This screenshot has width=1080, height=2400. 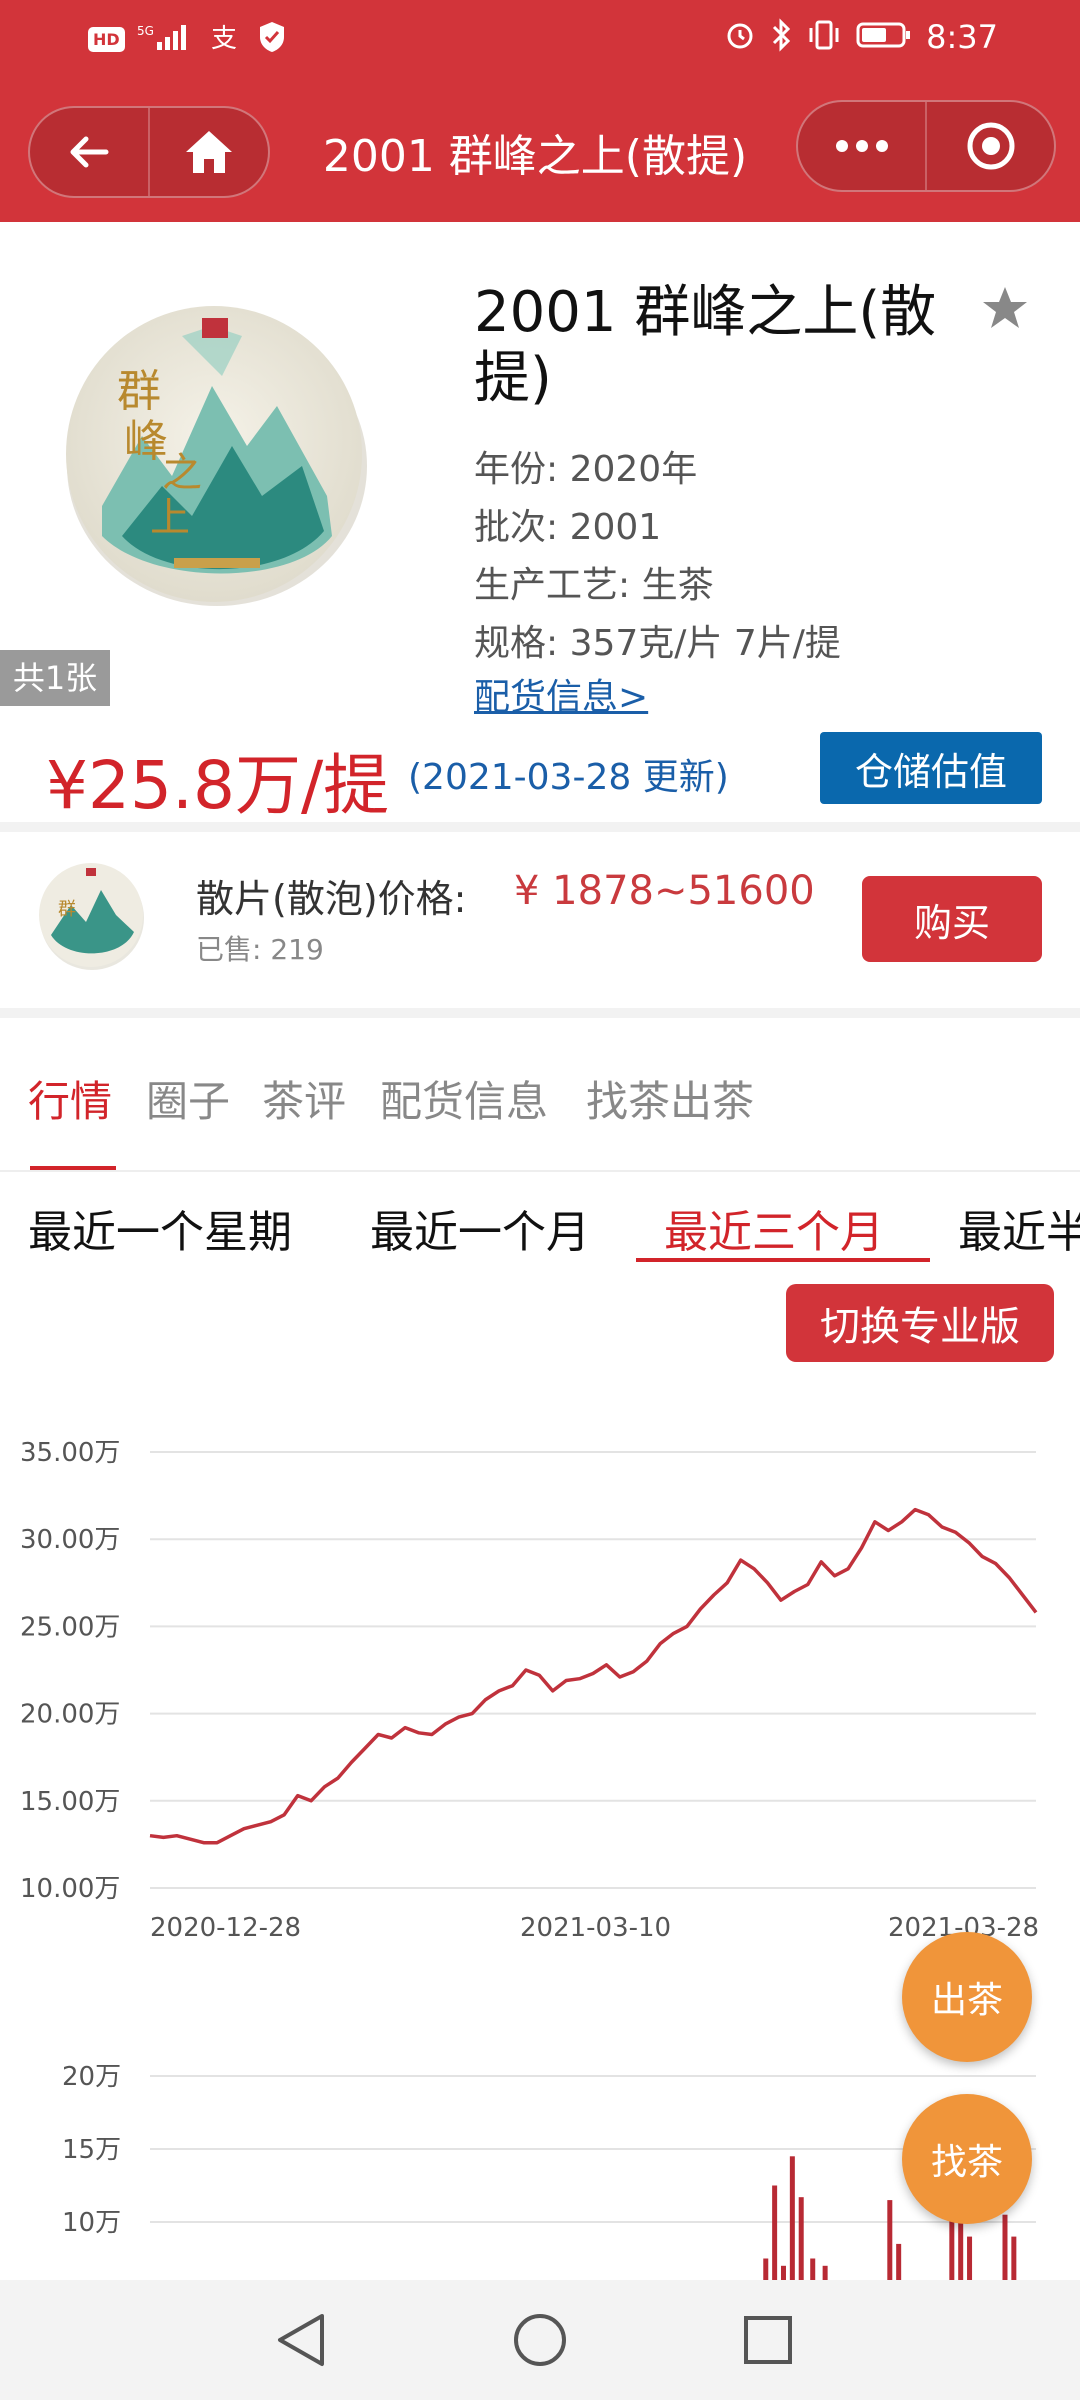 I want to click on alarm-icon, so click(x=740, y=37).